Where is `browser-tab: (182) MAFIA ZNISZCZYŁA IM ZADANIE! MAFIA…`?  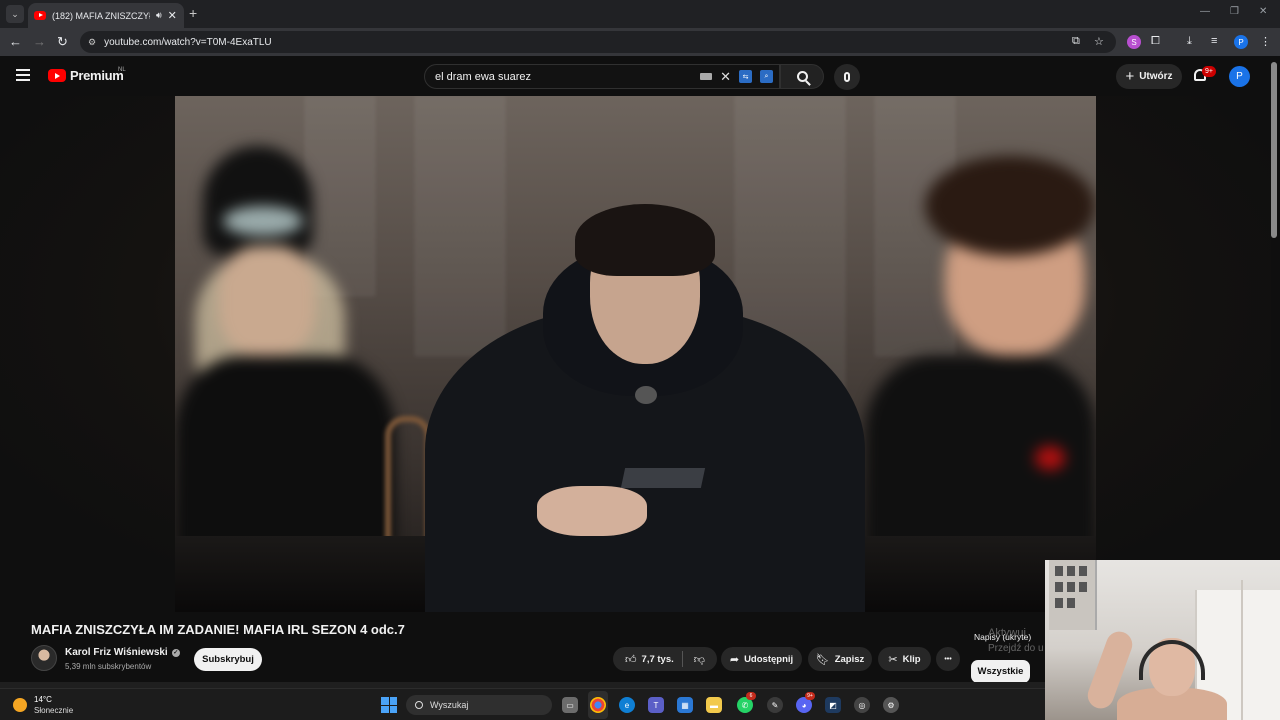
browser-tab: (182) MAFIA ZNISZCZYŁA IM ZADANIE! MAFIA… is located at coordinates (106, 15).